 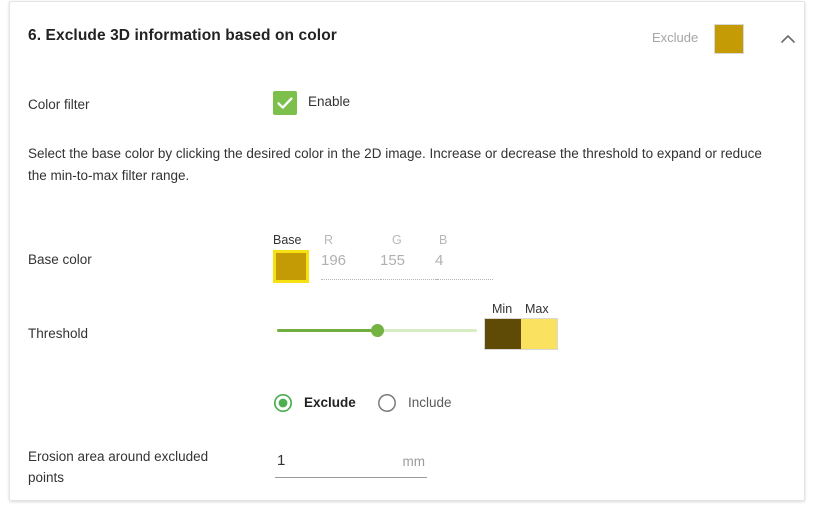 I want to click on g-channel-header: G, so click(x=397, y=240).